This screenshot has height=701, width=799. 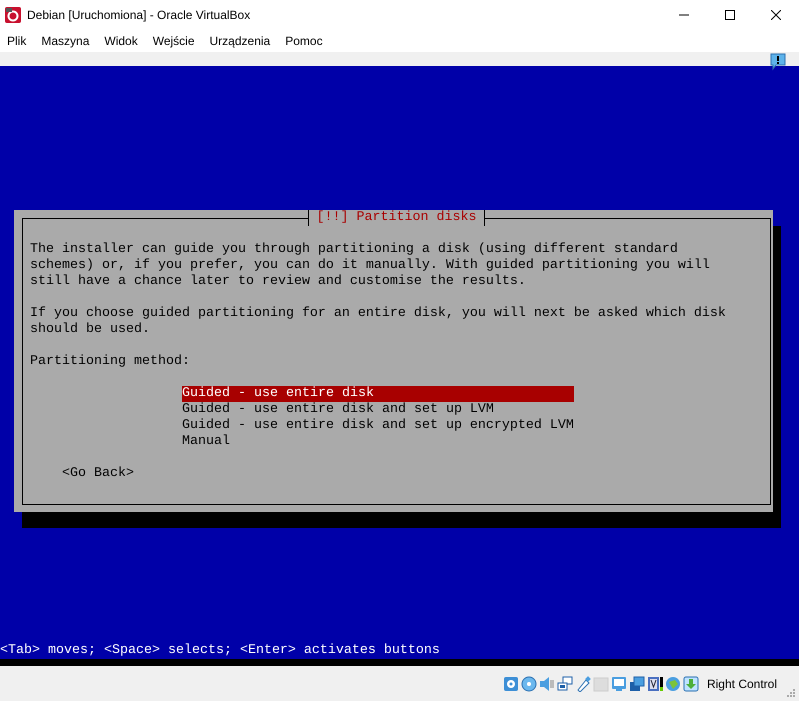 What do you see at coordinates (528, 684) in the screenshot?
I see `disc-icon` at bounding box center [528, 684].